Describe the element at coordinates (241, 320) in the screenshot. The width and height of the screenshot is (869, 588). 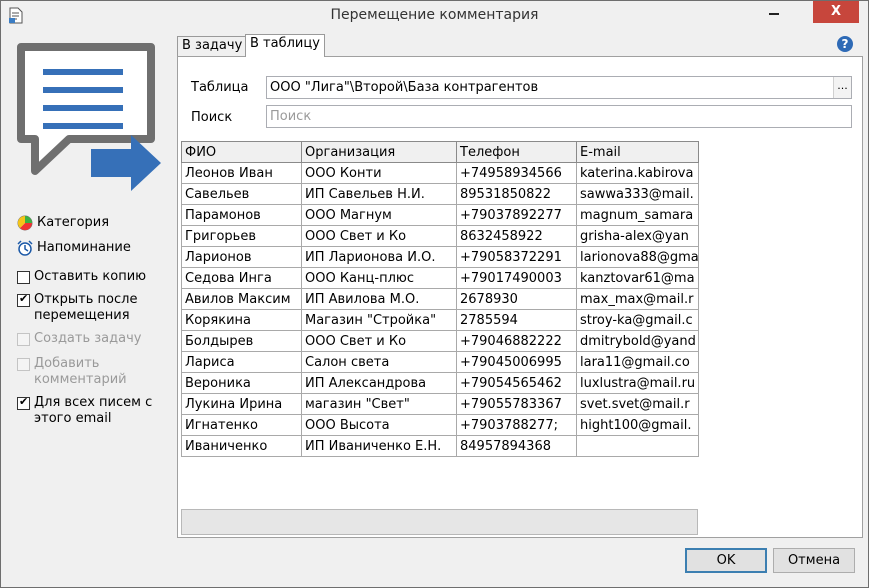
I see `table-cell: Корякина` at that location.